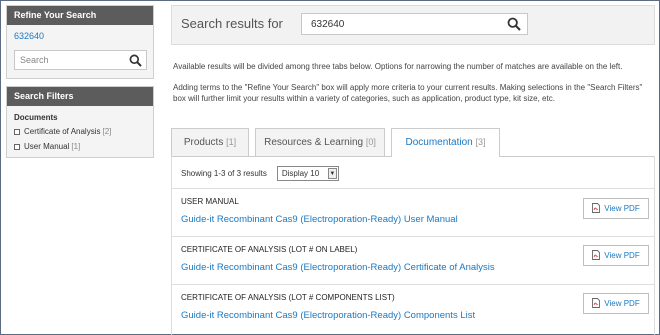  Describe the element at coordinates (36, 117) in the screenshot. I see `filter-group-title: Documents` at that location.